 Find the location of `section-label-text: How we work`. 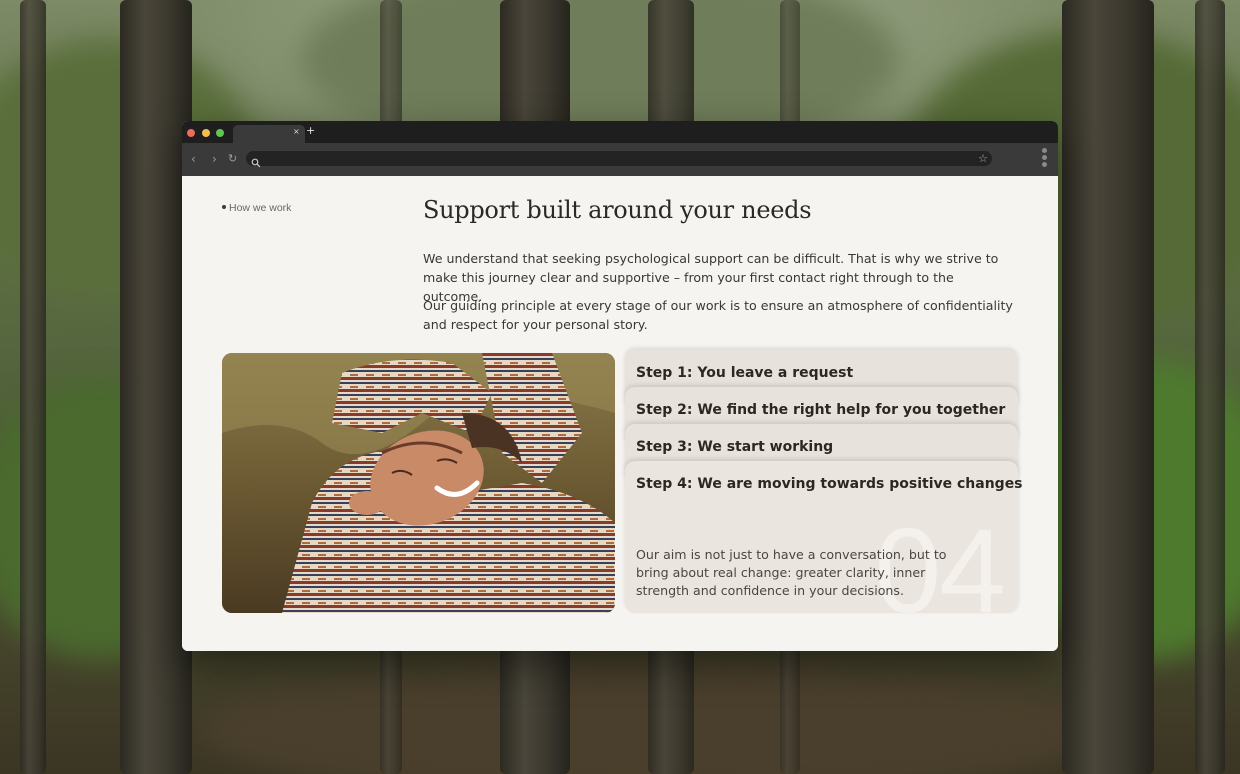

section-label-text: How we work is located at coordinates (260, 208).